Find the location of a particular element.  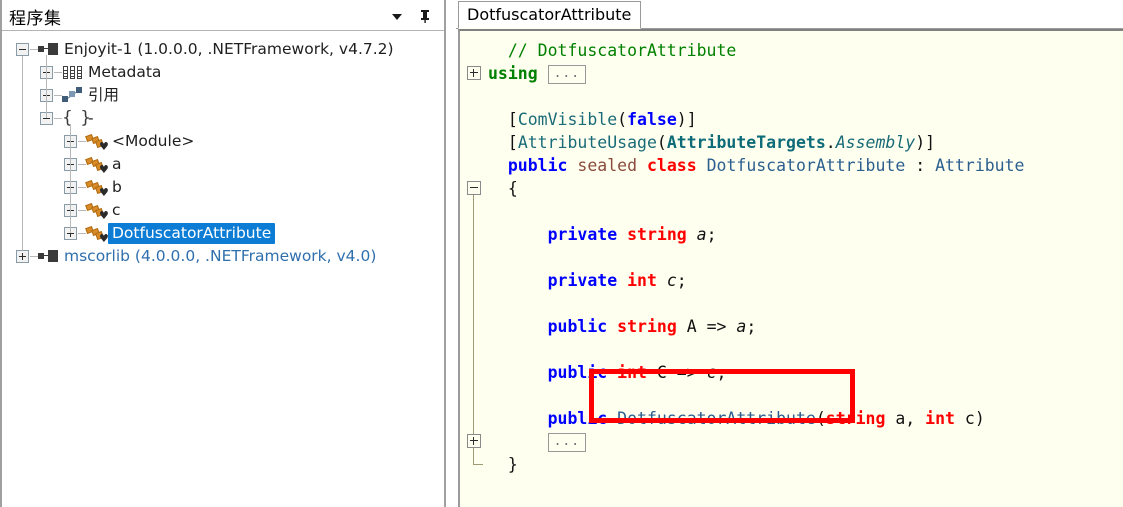

code-token: a is located at coordinates (701, 234).